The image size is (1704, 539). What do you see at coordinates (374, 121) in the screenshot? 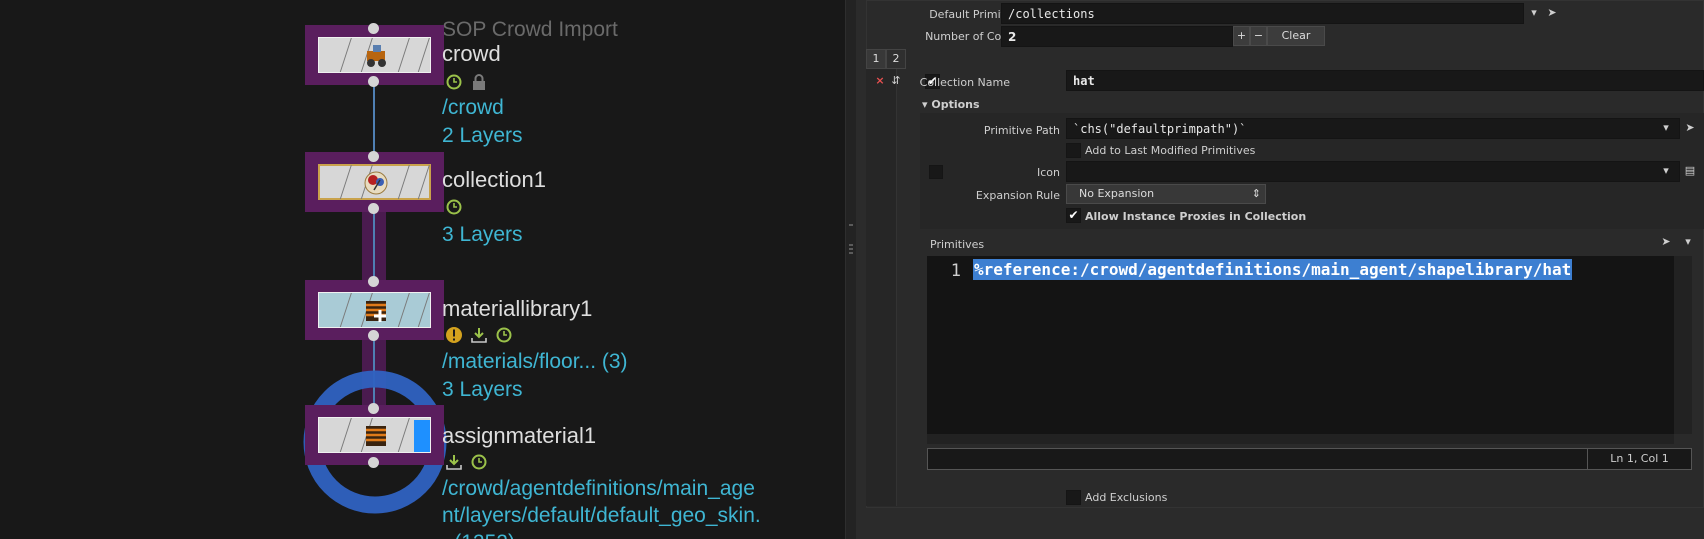
I see `wire-crowd-collection` at bounding box center [374, 121].